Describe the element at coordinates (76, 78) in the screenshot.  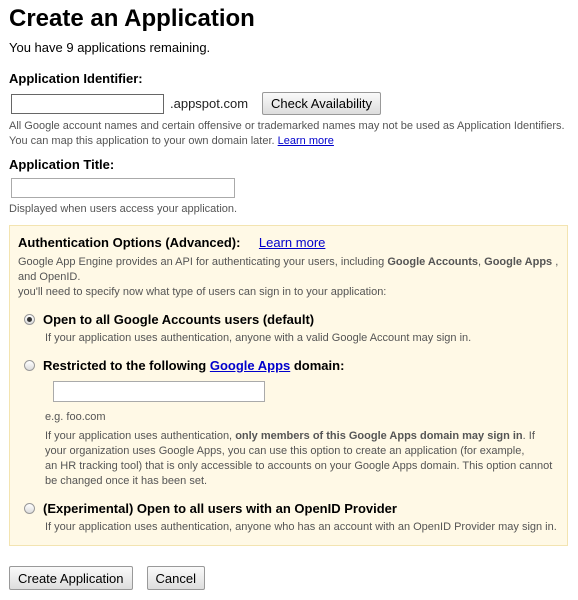
I see `identifier-label: Application Identifier:` at that location.